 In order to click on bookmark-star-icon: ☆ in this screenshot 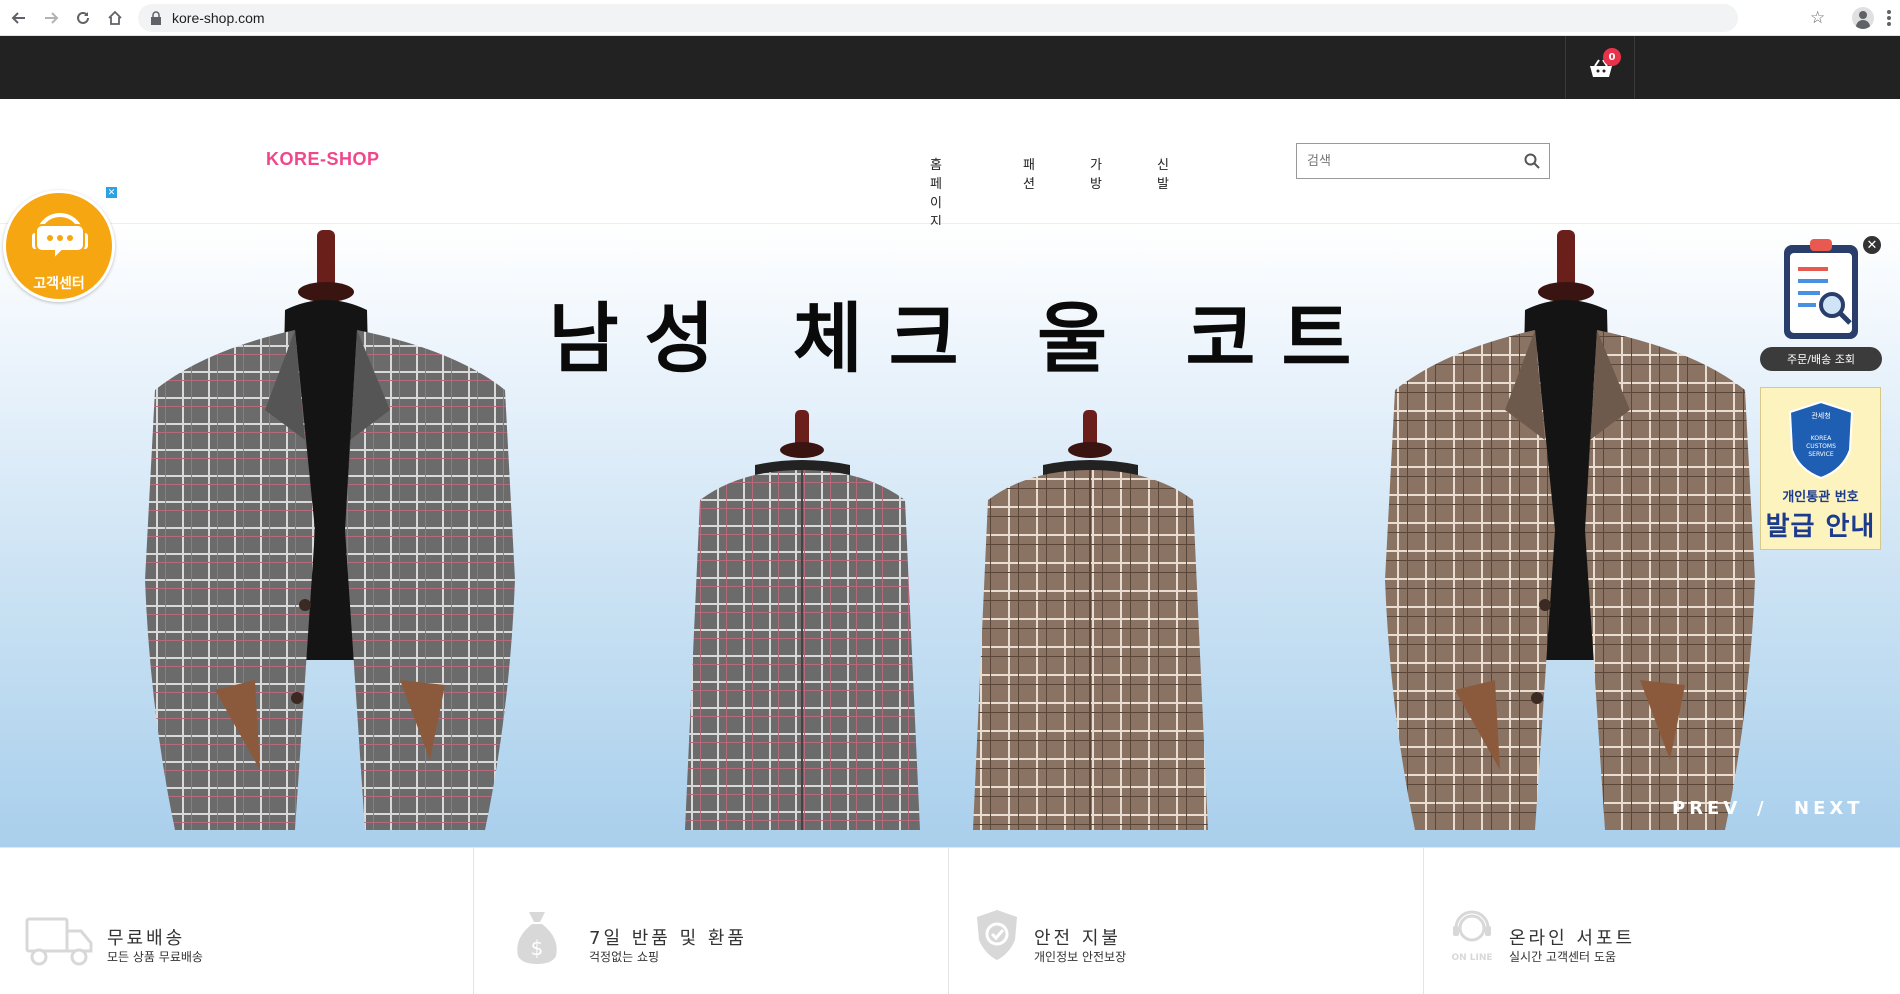, I will do `click(1817, 18)`.